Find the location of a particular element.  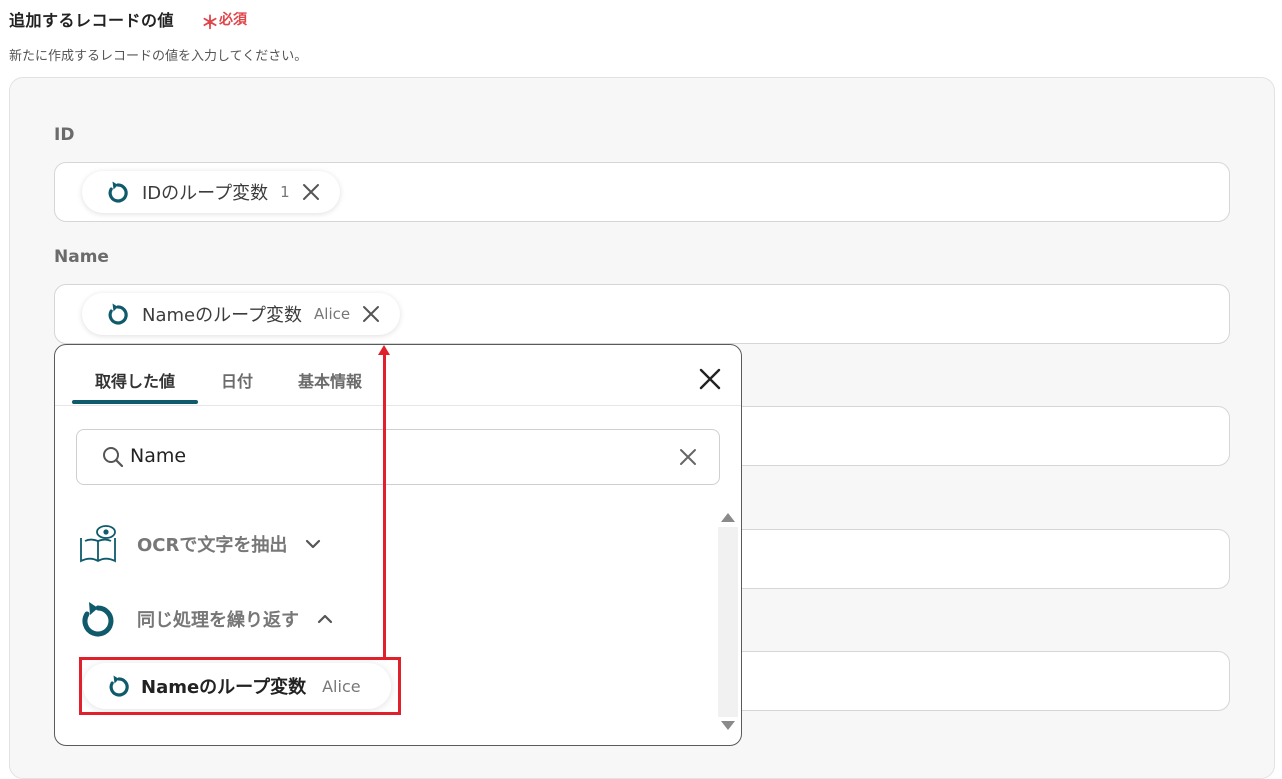

section-title: 追加するレコードの値 is located at coordinates (92, 20).